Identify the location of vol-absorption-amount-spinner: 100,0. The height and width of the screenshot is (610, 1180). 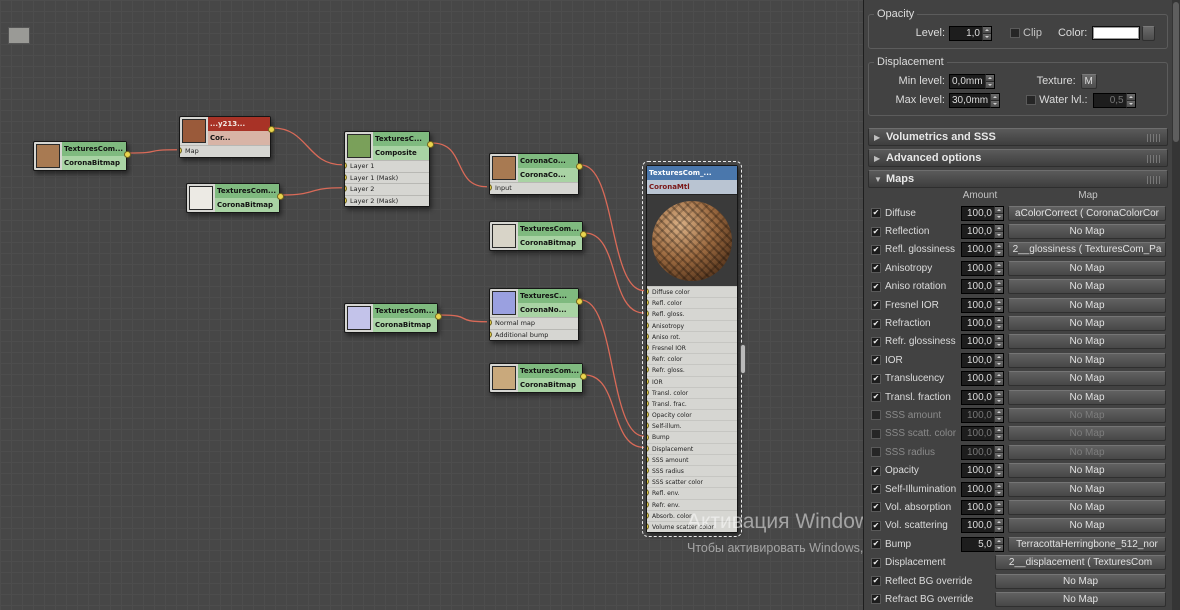
(982, 507).